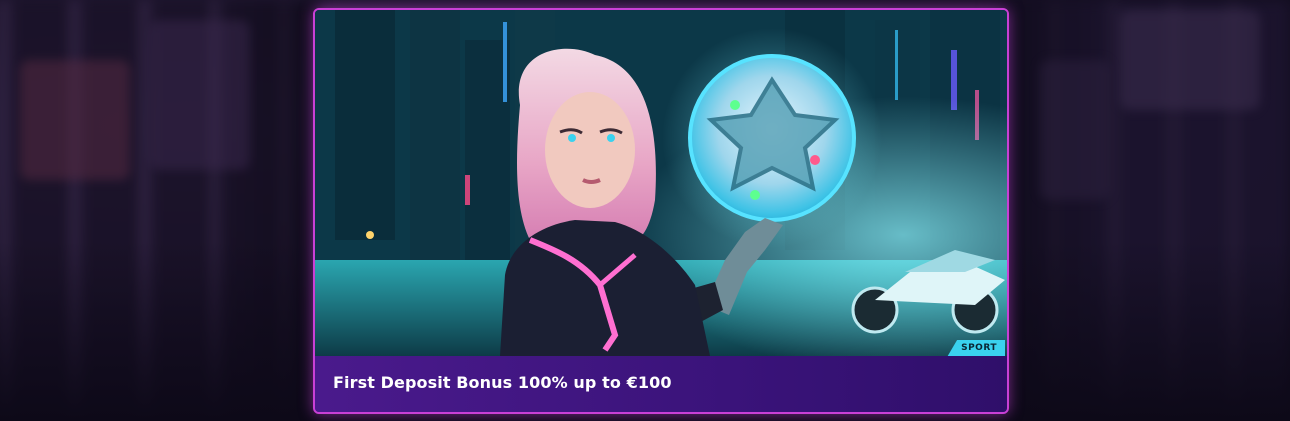 The width and height of the screenshot is (1290, 421). I want to click on category-badge: SPORT, so click(976, 348).